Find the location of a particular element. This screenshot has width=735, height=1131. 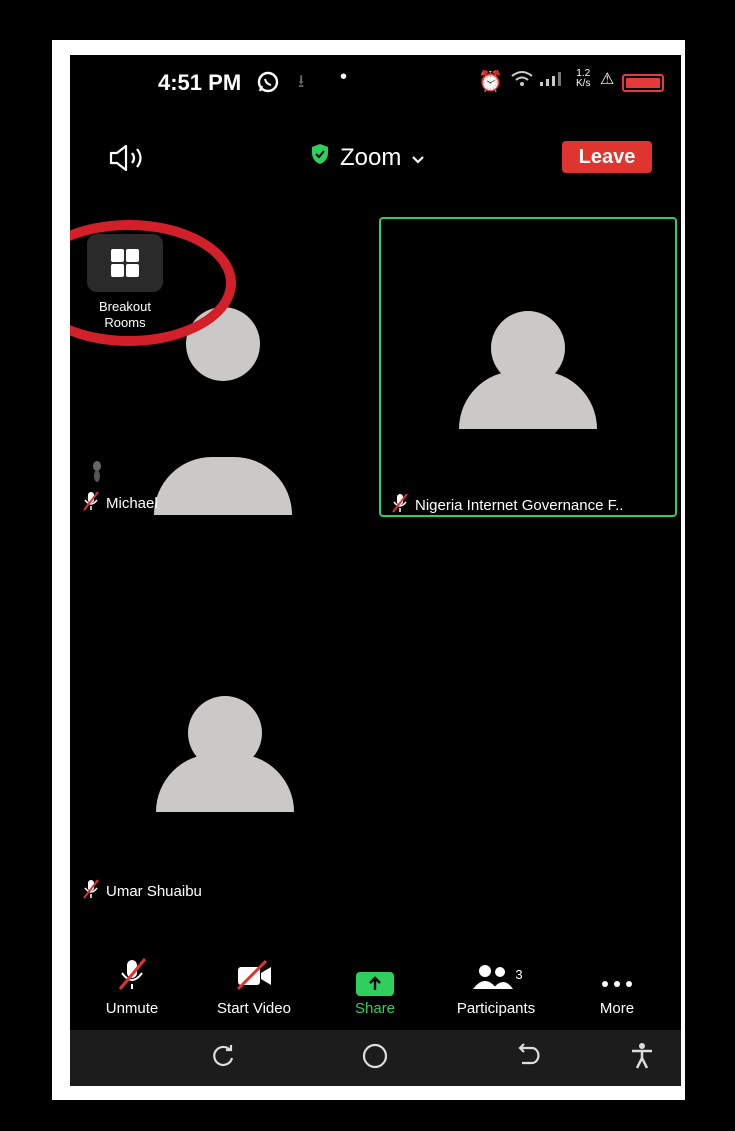

participant-name-tag: Nigeria Internet Governance F.. is located at coordinates (507, 505).